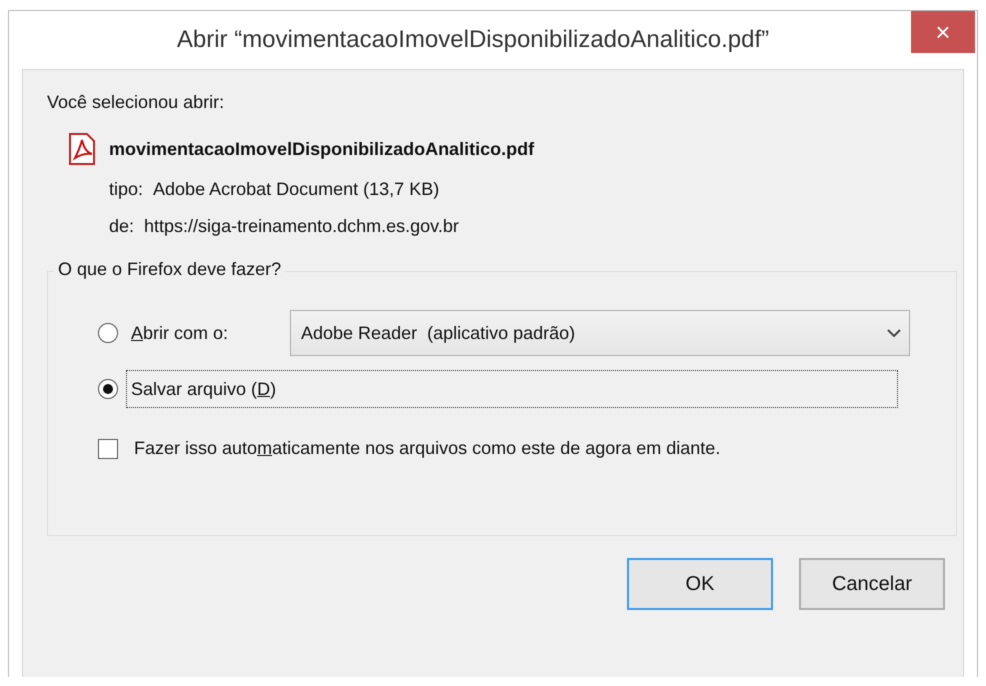  What do you see at coordinates (872, 584) in the screenshot?
I see `cancel-button: Cancelar` at bounding box center [872, 584].